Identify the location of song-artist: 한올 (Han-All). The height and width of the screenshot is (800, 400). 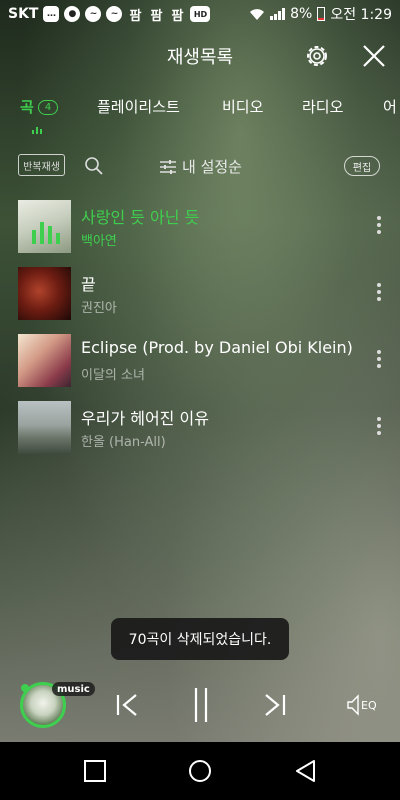
(123, 442).